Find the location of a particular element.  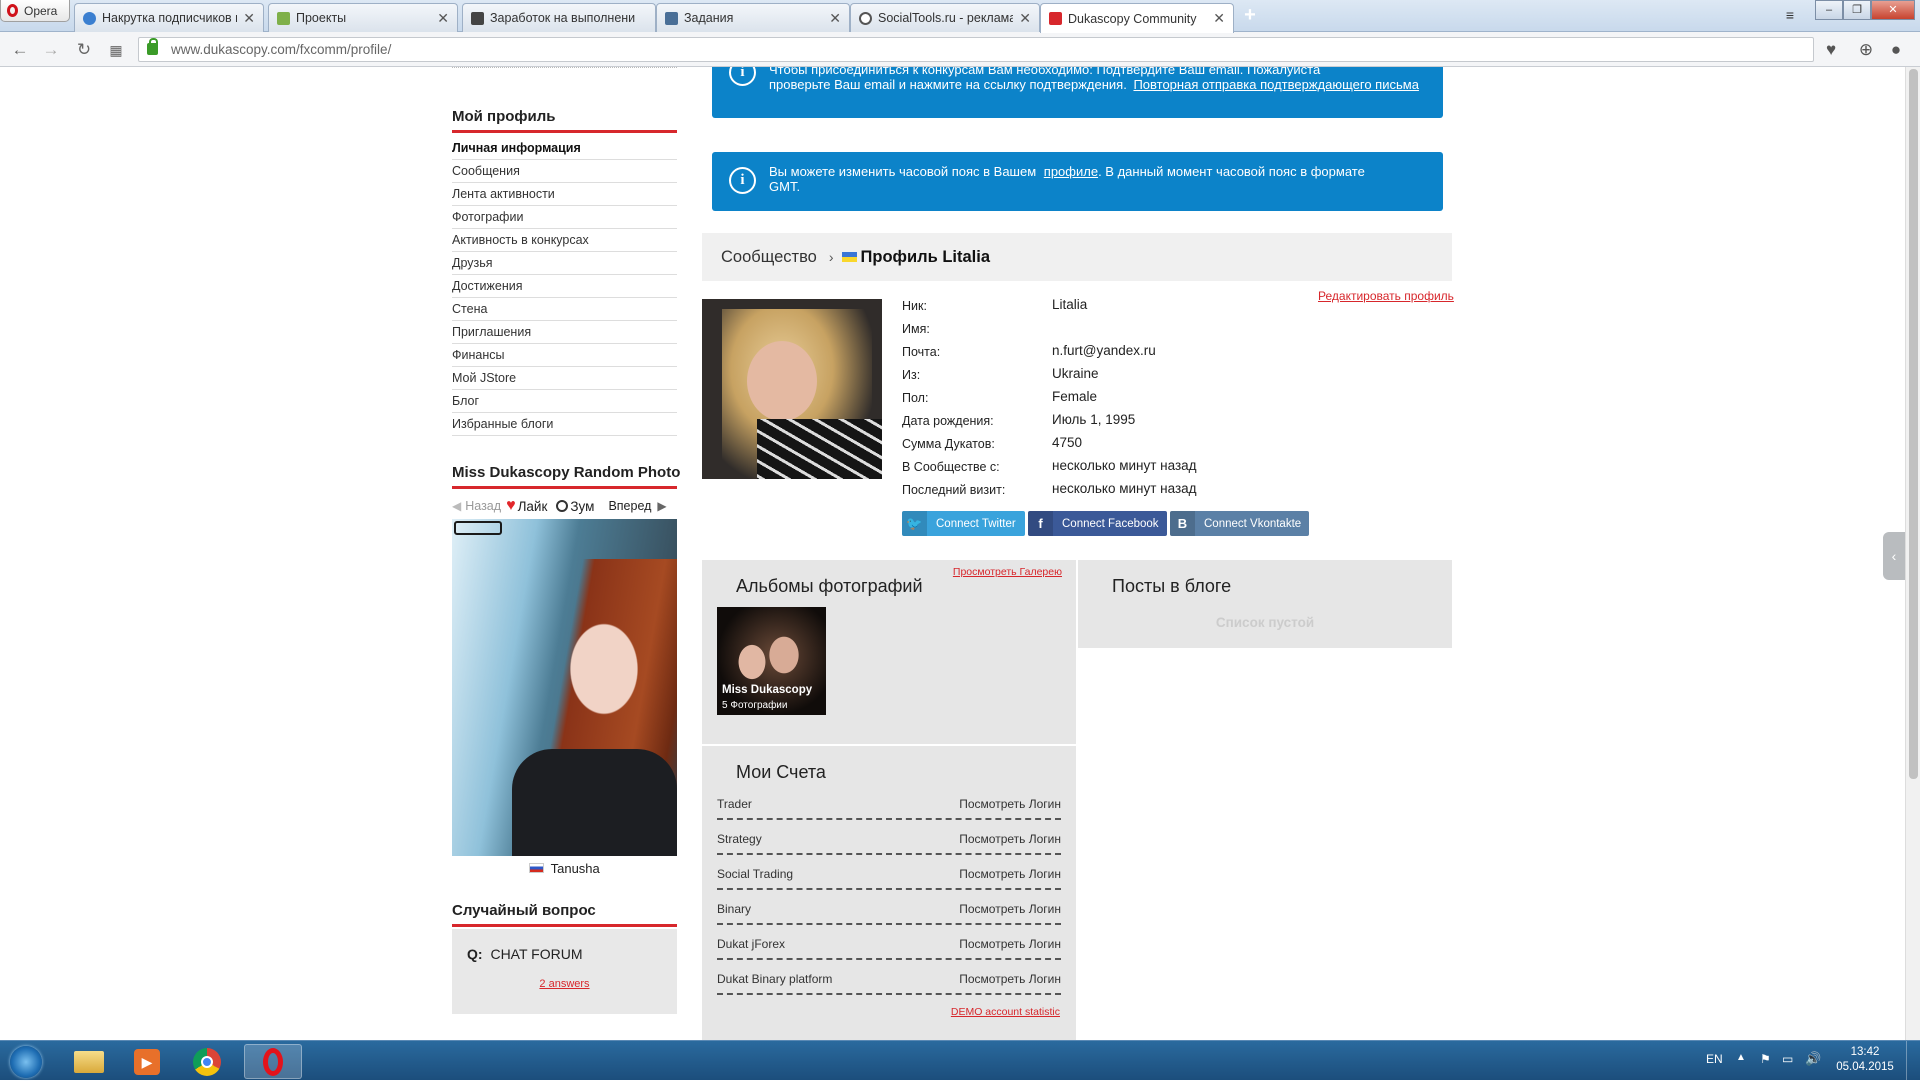

menu-item-friends: Друзья is located at coordinates (564, 263).